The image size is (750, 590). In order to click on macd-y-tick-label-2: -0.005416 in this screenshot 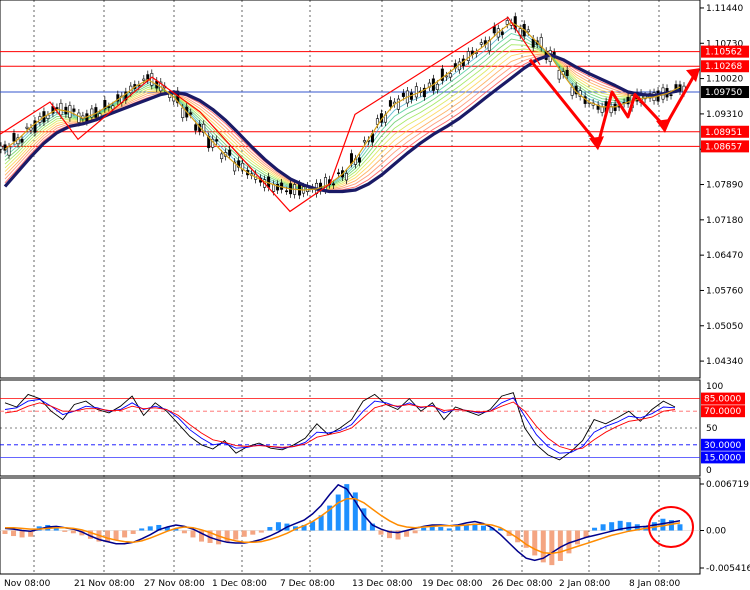, I will do `click(728, 569)`.